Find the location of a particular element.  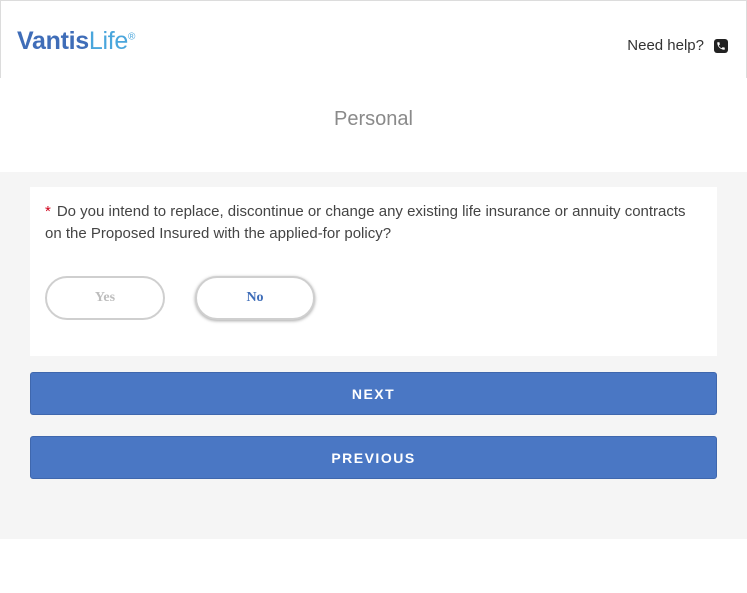

no-option-button: No is located at coordinates (255, 298).